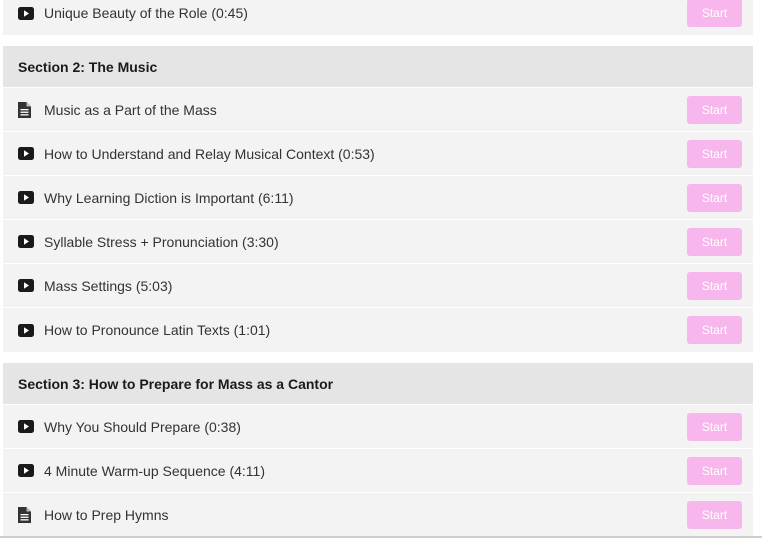 Image resolution: width=762 pixels, height=538 pixels. Describe the element at coordinates (108, 285) in the screenshot. I see `lecture-title: Mass Settings (5:03)` at that location.